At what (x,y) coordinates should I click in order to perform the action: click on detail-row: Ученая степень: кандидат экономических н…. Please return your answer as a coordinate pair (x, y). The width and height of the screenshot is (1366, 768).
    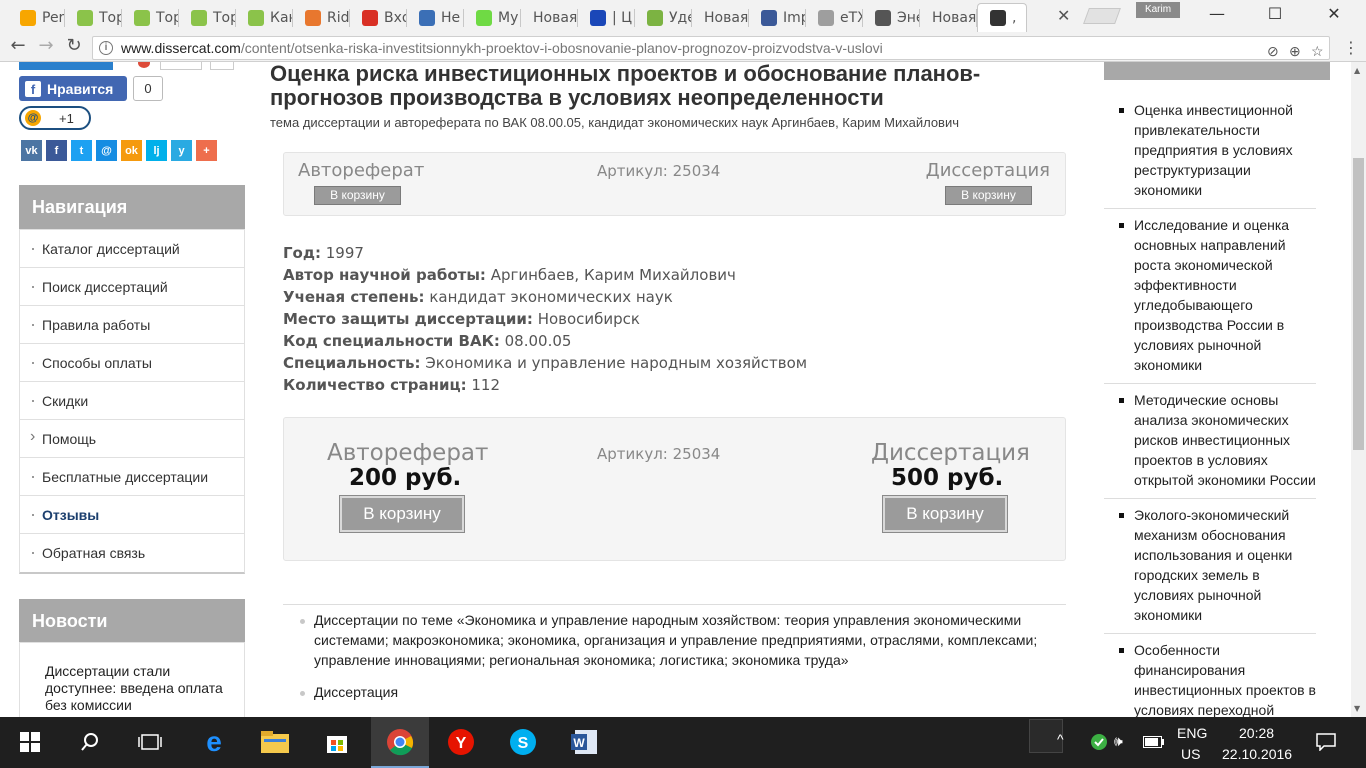
    Looking at the image, I should click on (545, 297).